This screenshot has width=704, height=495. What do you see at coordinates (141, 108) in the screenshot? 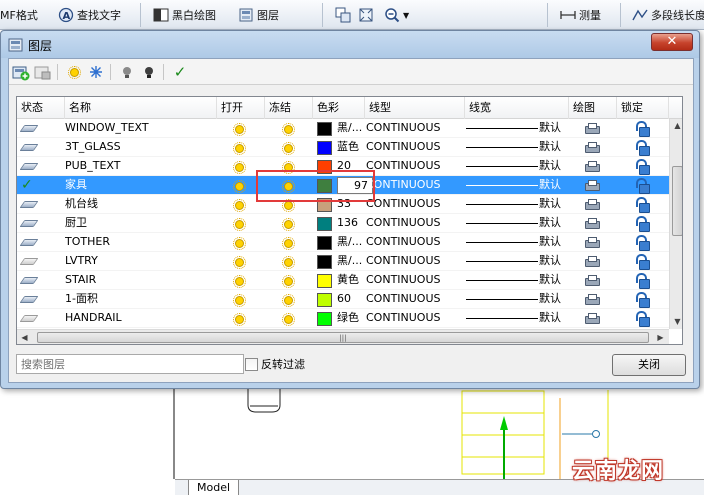
I see `col-name: 名称` at bounding box center [141, 108].